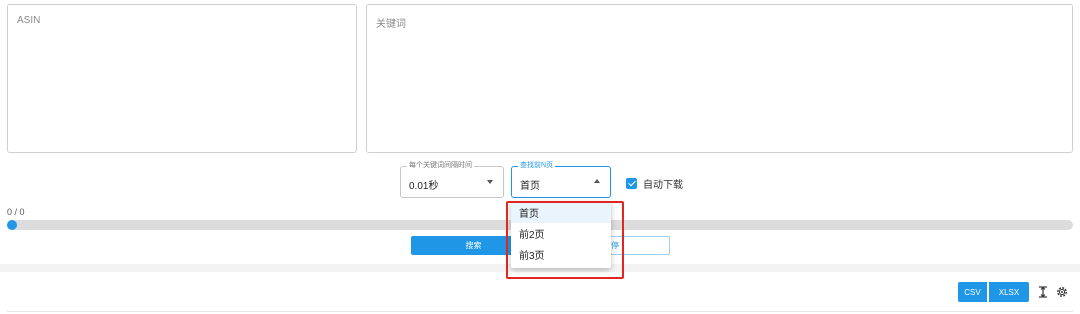 This screenshot has width=1080, height=314. Describe the element at coordinates (12, 225) in the screenshot. I see `progress-knob` at that location.